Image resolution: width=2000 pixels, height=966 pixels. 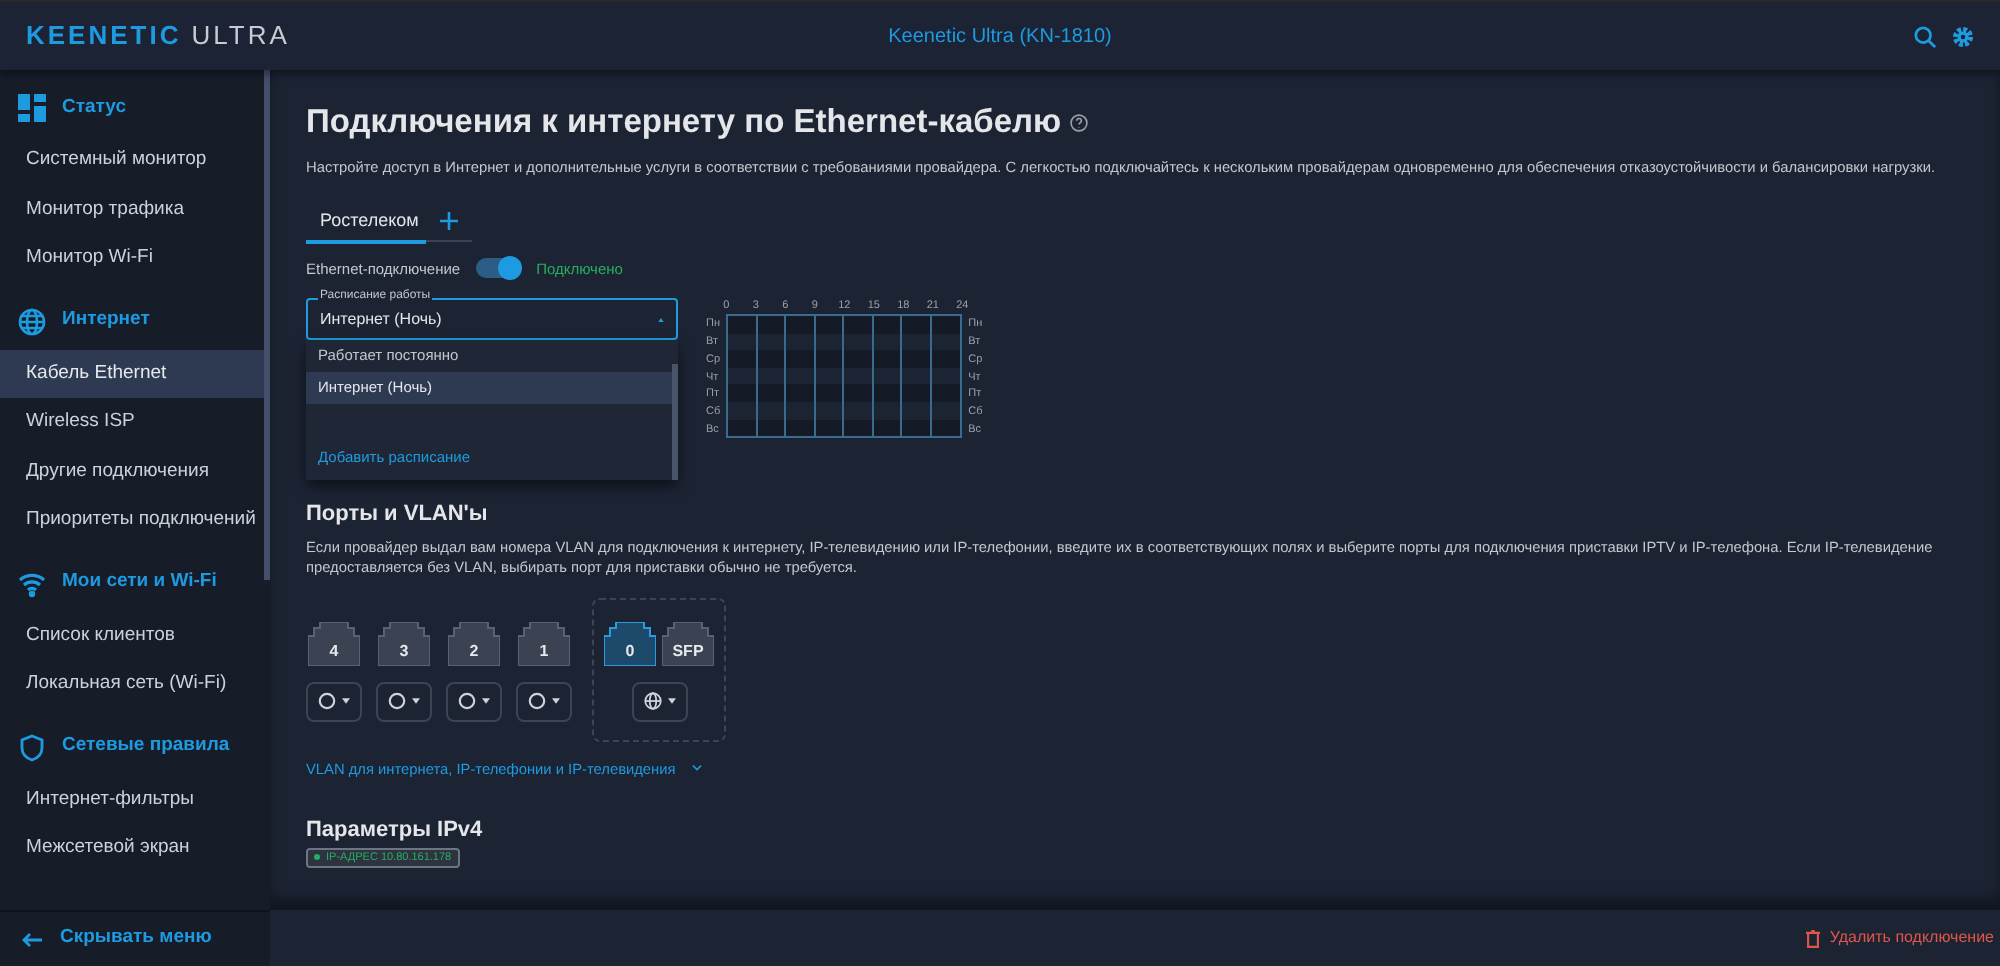 I want to click on section-title: Порты и VLAN'ы, so click(x=398, y=515).